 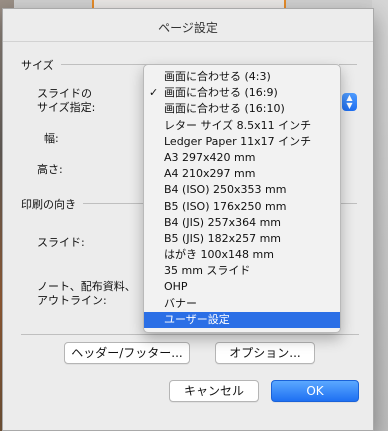 I want to click on orientation-section-line-right, so click(x=348, y=203).